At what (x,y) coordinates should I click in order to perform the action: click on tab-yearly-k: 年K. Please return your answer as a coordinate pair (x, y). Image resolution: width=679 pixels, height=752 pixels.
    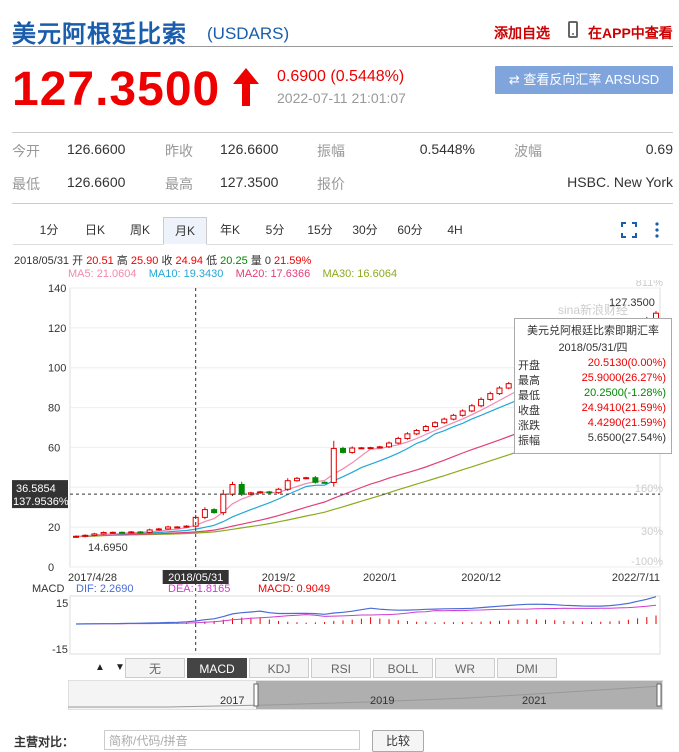
    Looking at the image, I should click on (230, 230).